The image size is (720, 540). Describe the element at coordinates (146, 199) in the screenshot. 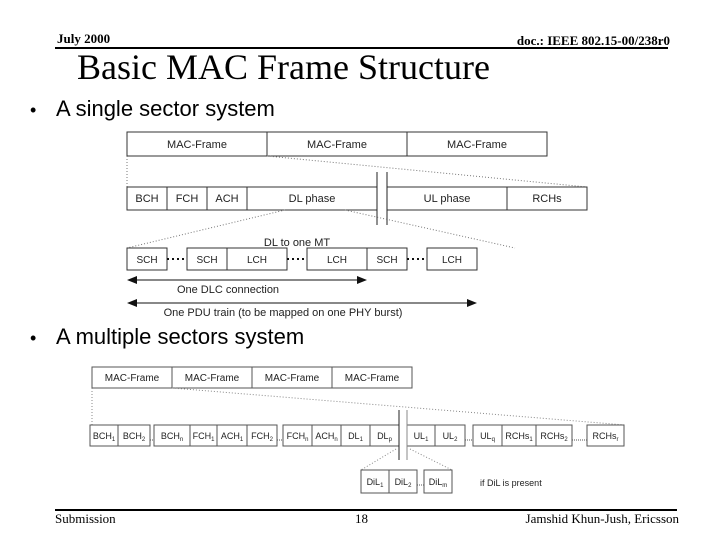

I see `frame-part-label: BCH` at that location.